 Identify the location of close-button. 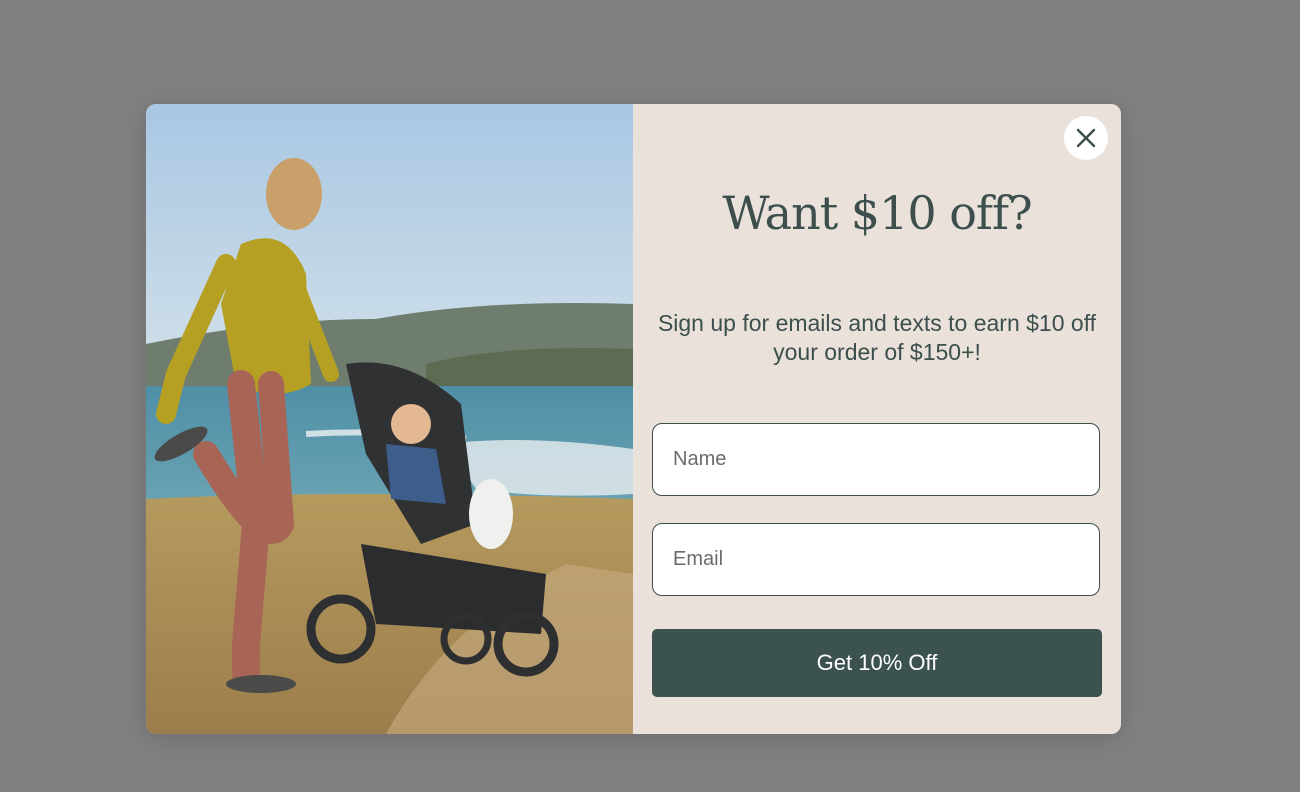
(1086, 138).